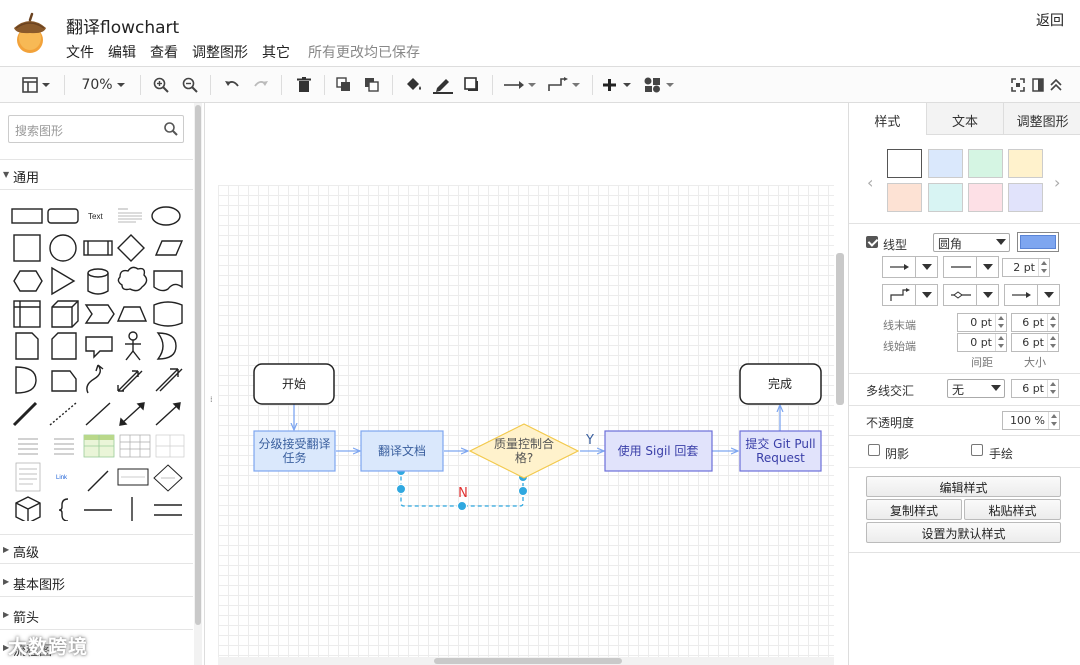  Describe the element at coordinates (95, 216) in the screenshot. I see `text-shape: Text` at that location.